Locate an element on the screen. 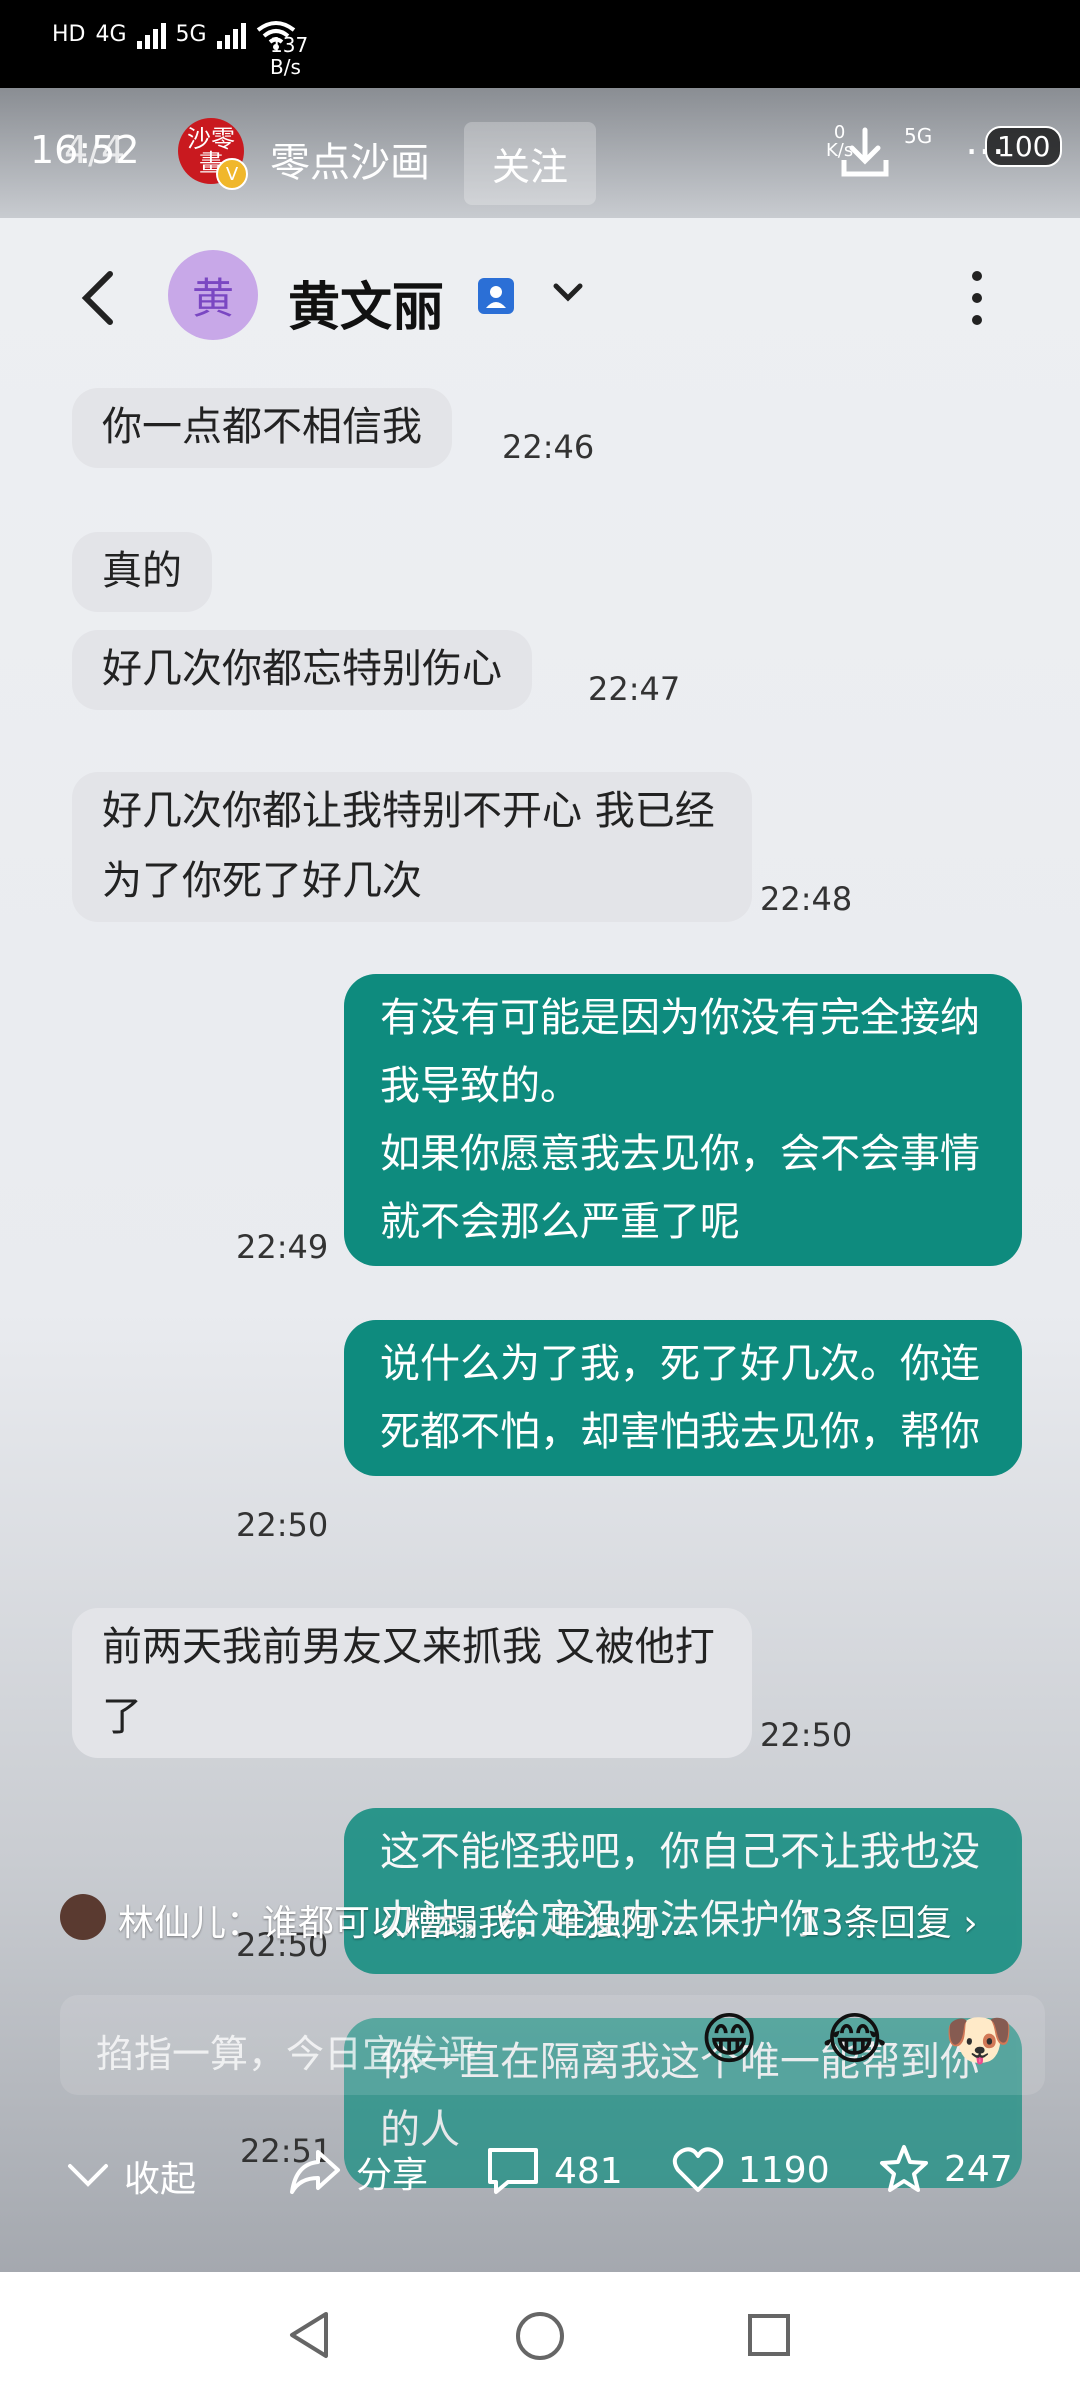 This screenshot has height=2388, width=1080. message-bubble-in: 好几次你都忘特别伤心 is located at coordinates (302, 670).